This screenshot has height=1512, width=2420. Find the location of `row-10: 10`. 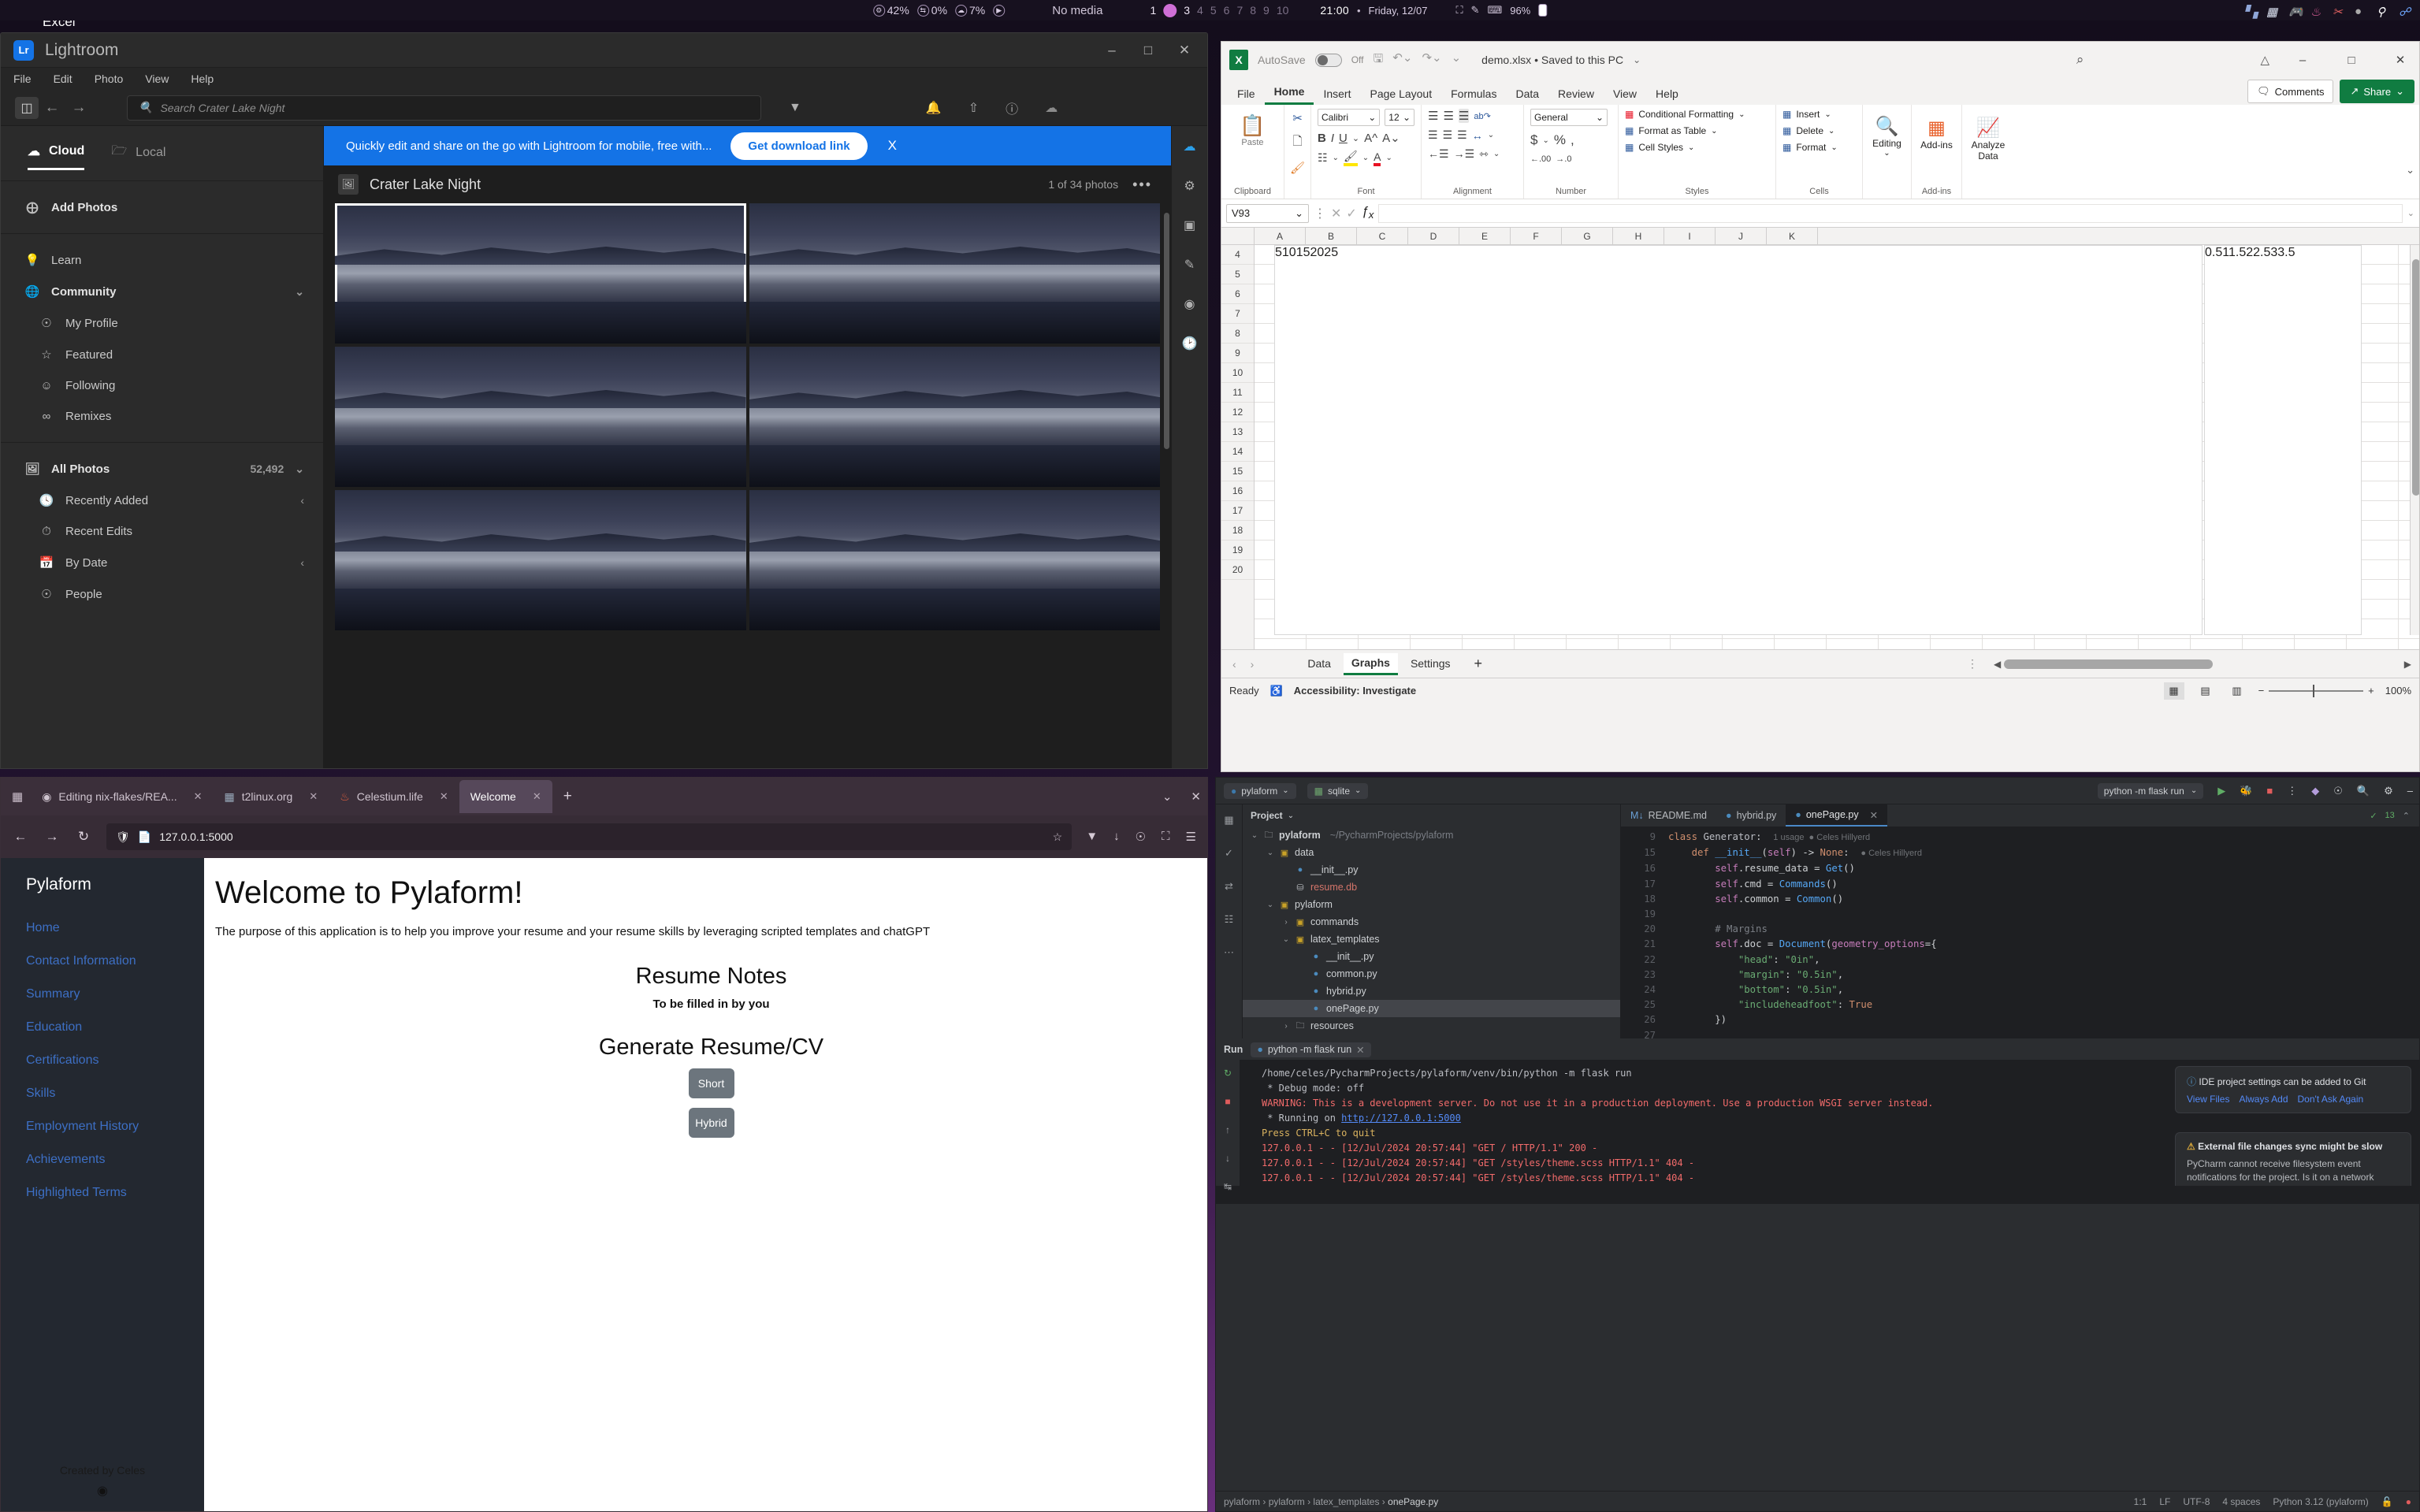

row-10: 10 is located at coordinates (1238, 373).